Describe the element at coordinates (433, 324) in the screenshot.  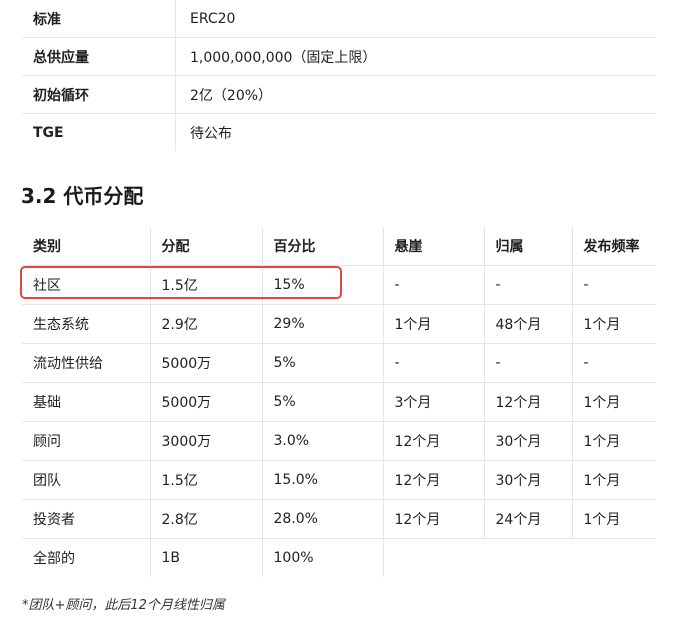
I see `cell-cliff: 1个月` at that location.